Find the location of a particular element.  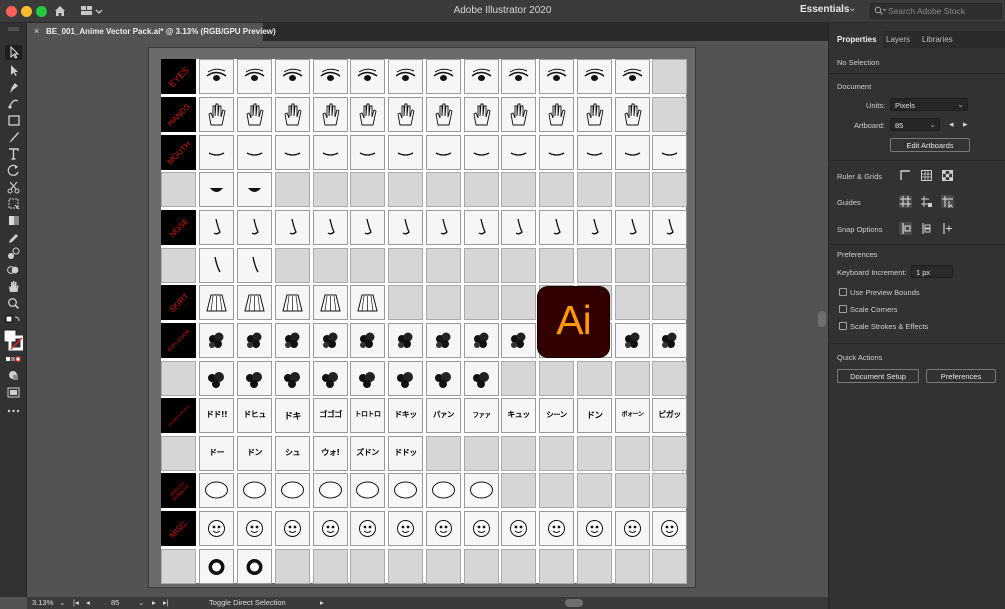

shape-builder-tool is located at coordinates (13, 270).